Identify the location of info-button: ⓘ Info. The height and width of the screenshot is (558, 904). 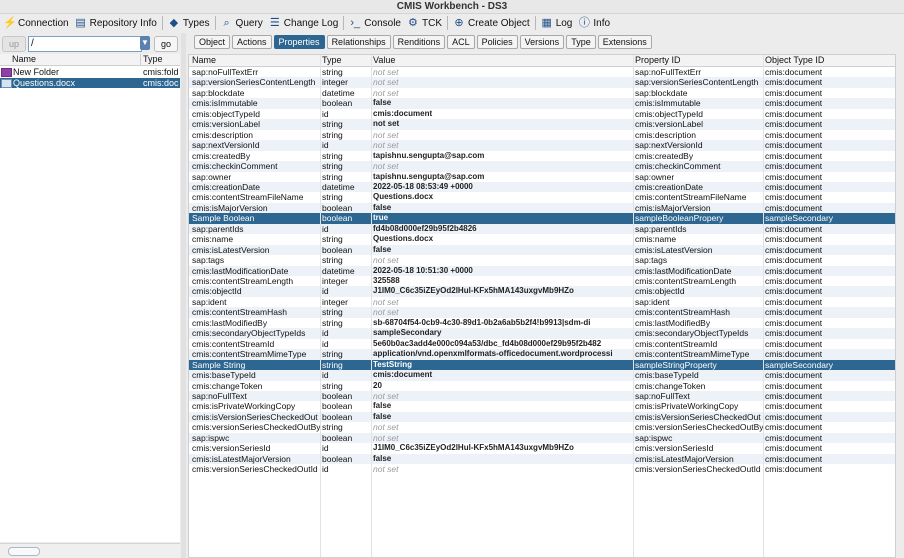
(594, 23).